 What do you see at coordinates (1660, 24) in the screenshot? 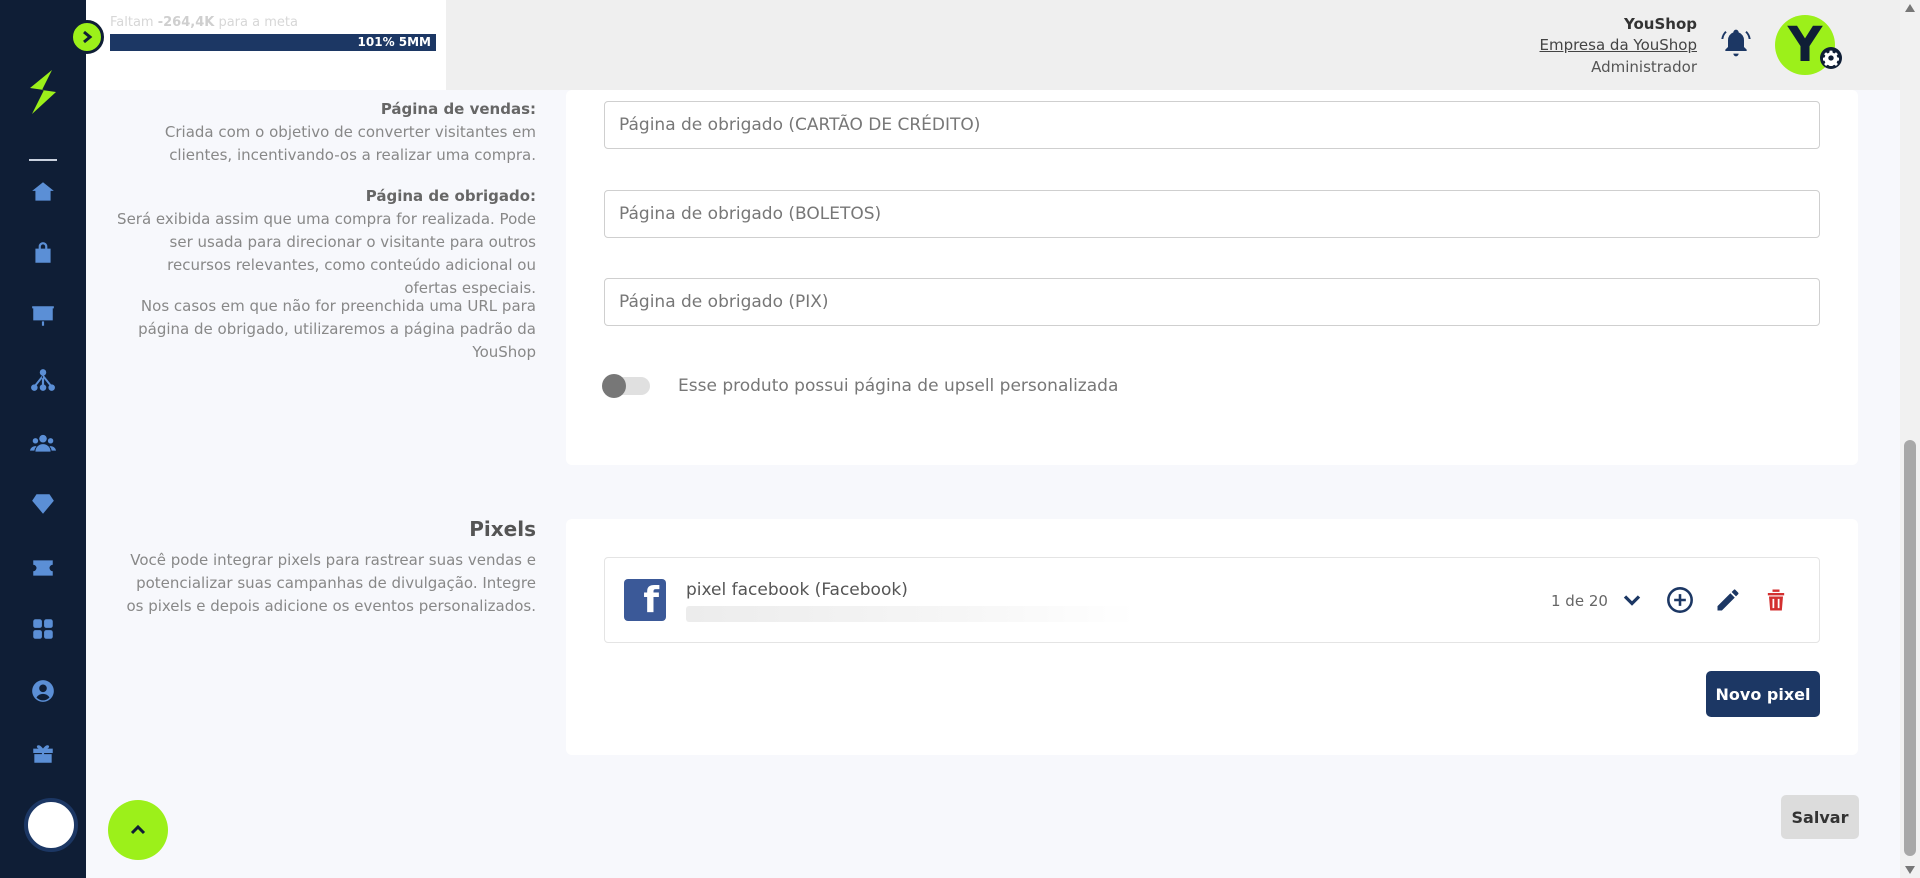
I see `user-name: YouShop` at bounding box center [1660, 24].